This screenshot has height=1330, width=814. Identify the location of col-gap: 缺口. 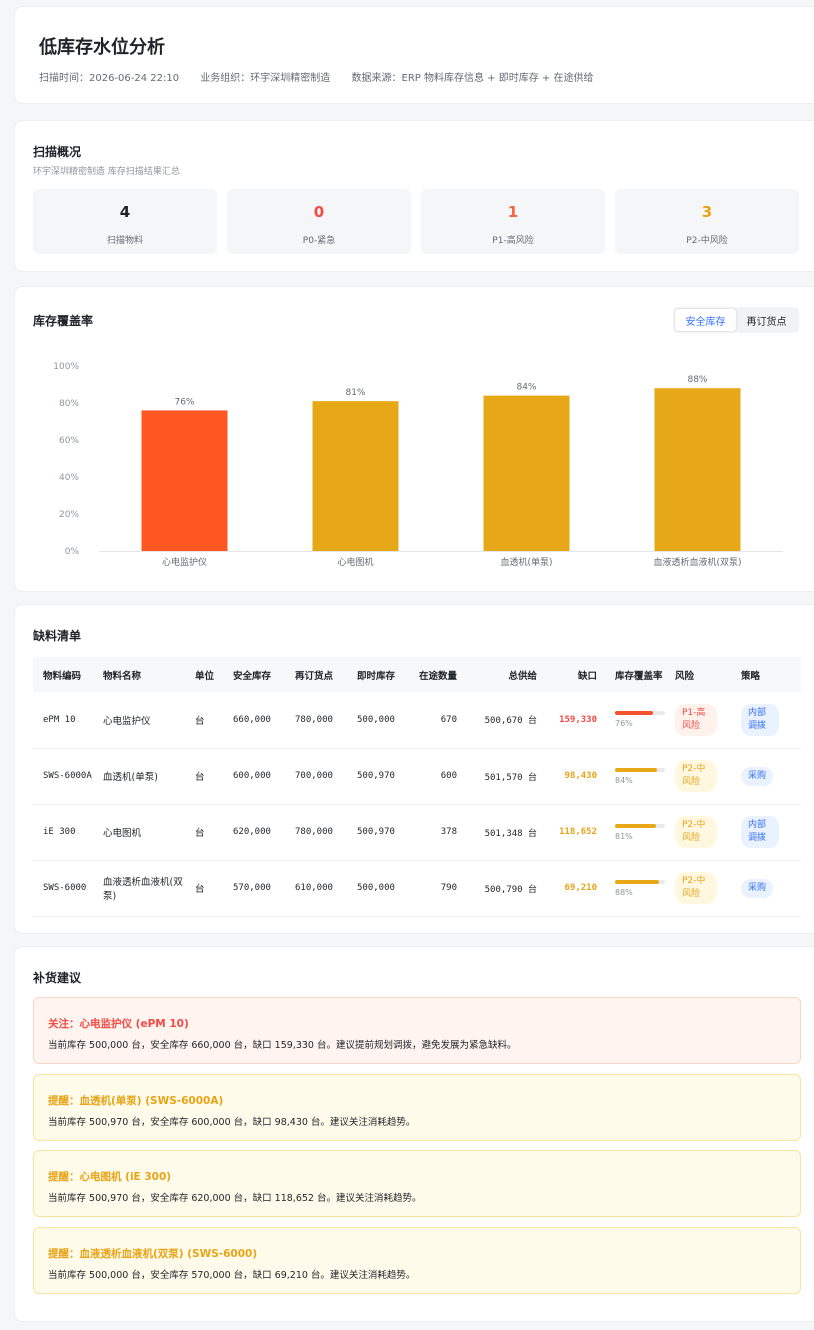
(571, 674).